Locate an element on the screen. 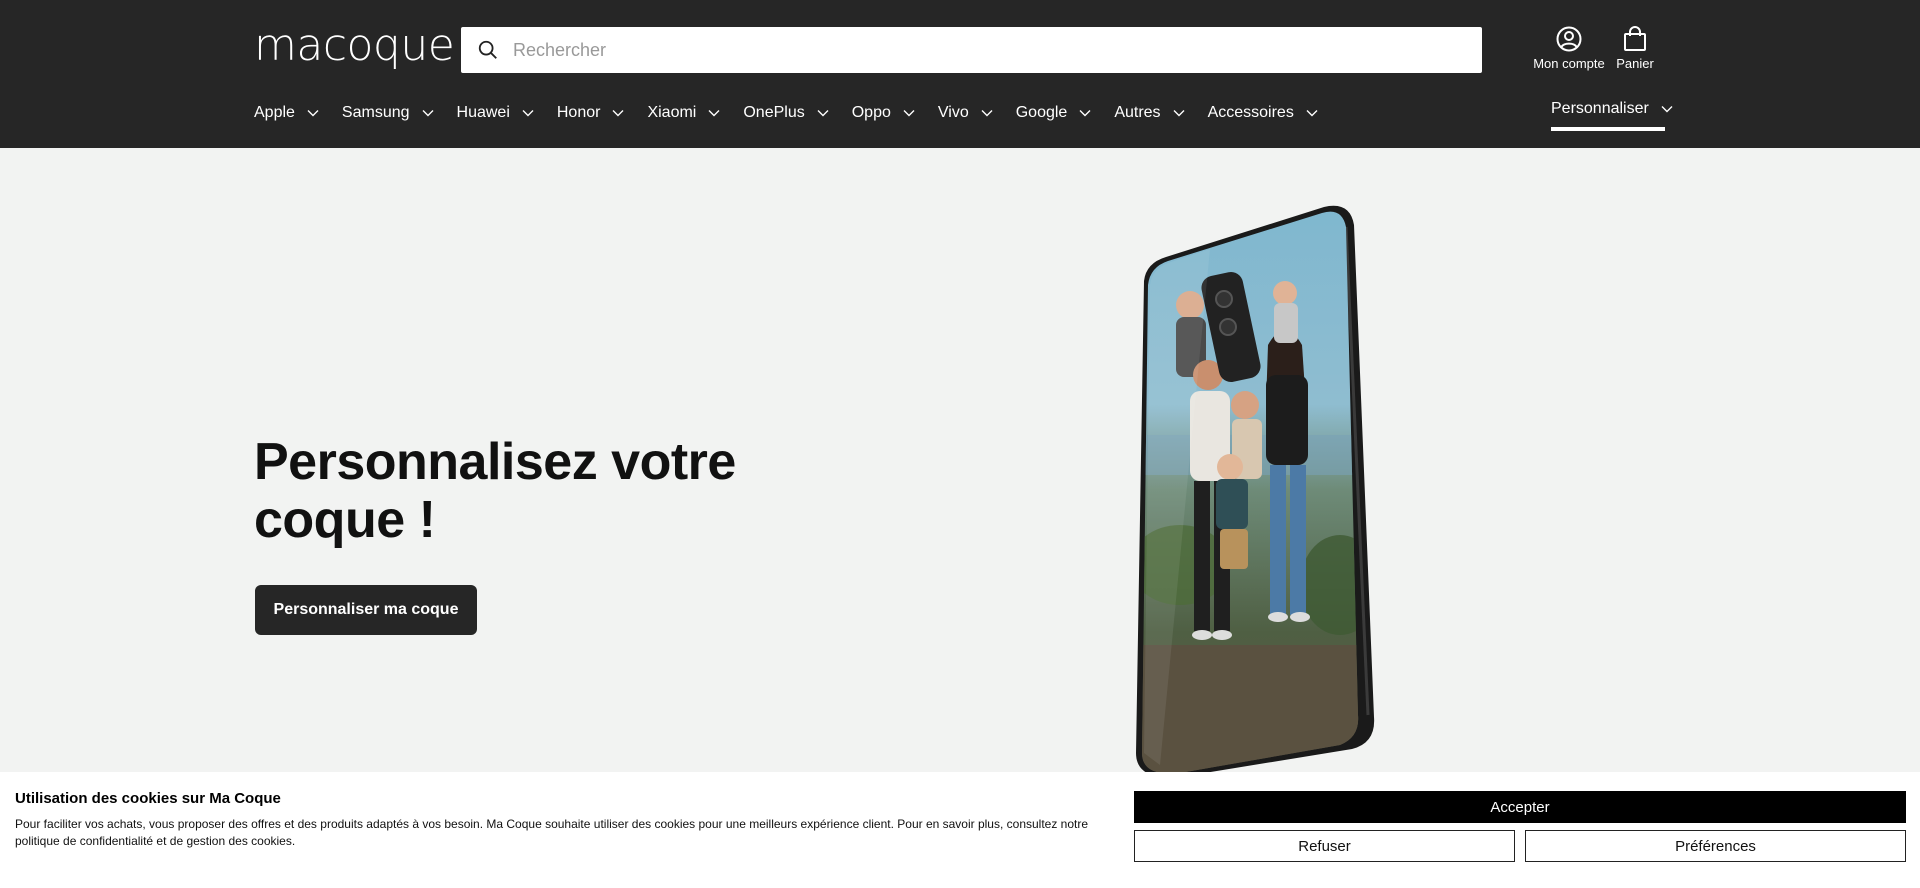  search-bar is located at coordinates (971, 50).